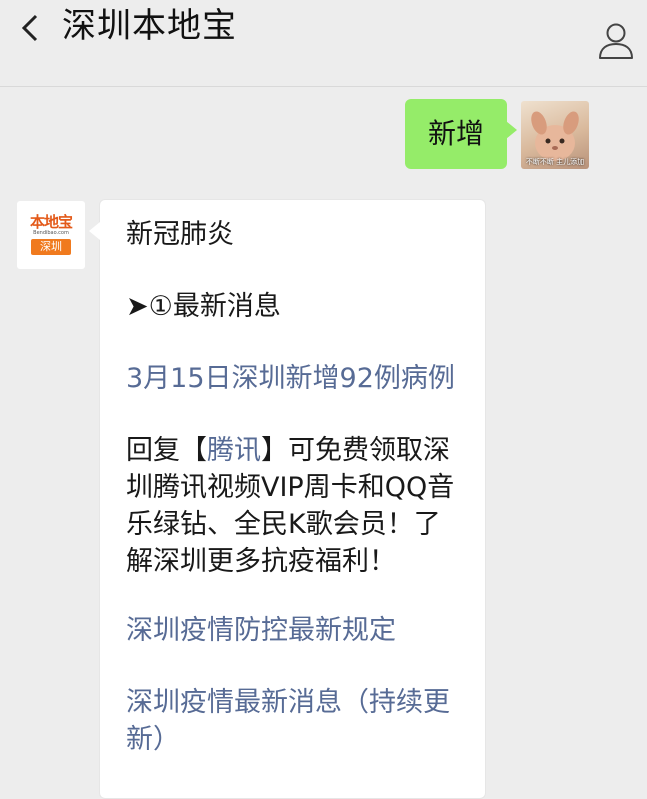 The width and height of the screenshot is (647, 799). I want to click on message-heading: 新冠肺炎, so click(180, 234).